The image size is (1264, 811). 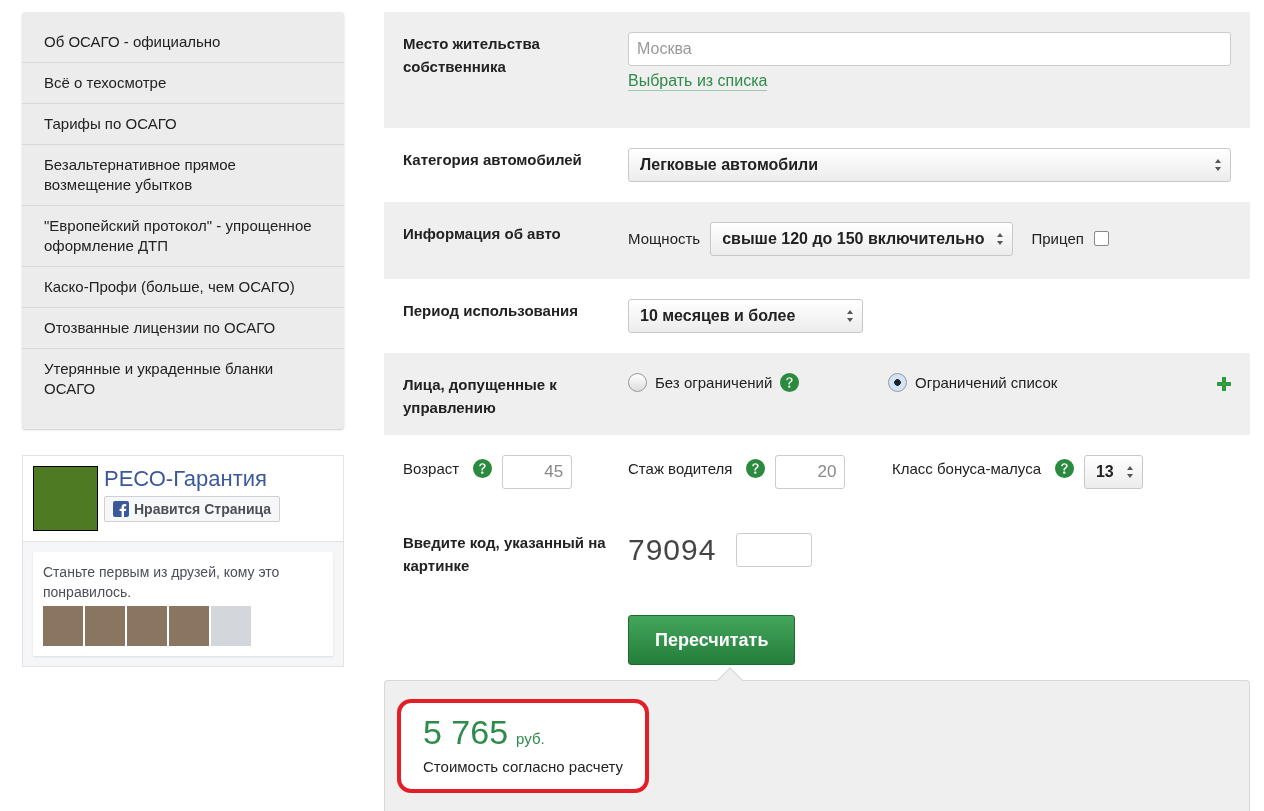 What do you see at coordinates (537, 472) in the screenshot?
I see `number-input: 45` at bounding box center [537, 472].